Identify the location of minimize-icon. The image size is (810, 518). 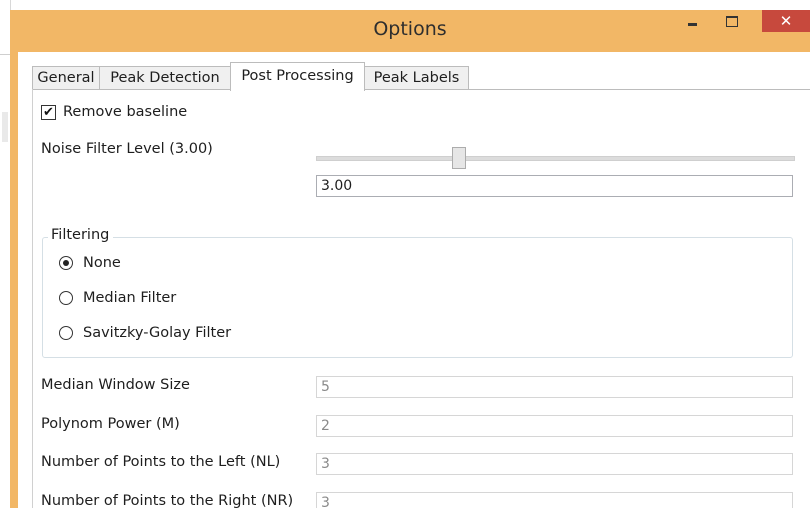
(692, 24).